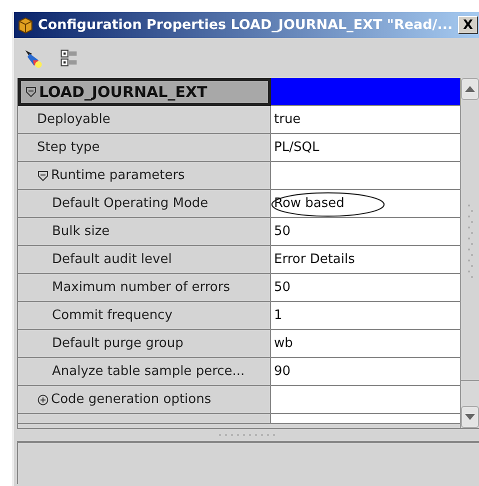 Image resolution: width=479 pixels, height=486 pixels. What do you see at coordinates (278, 315) in the screenshot?
I see `property-value: 1` at bounding box center [278, 315].